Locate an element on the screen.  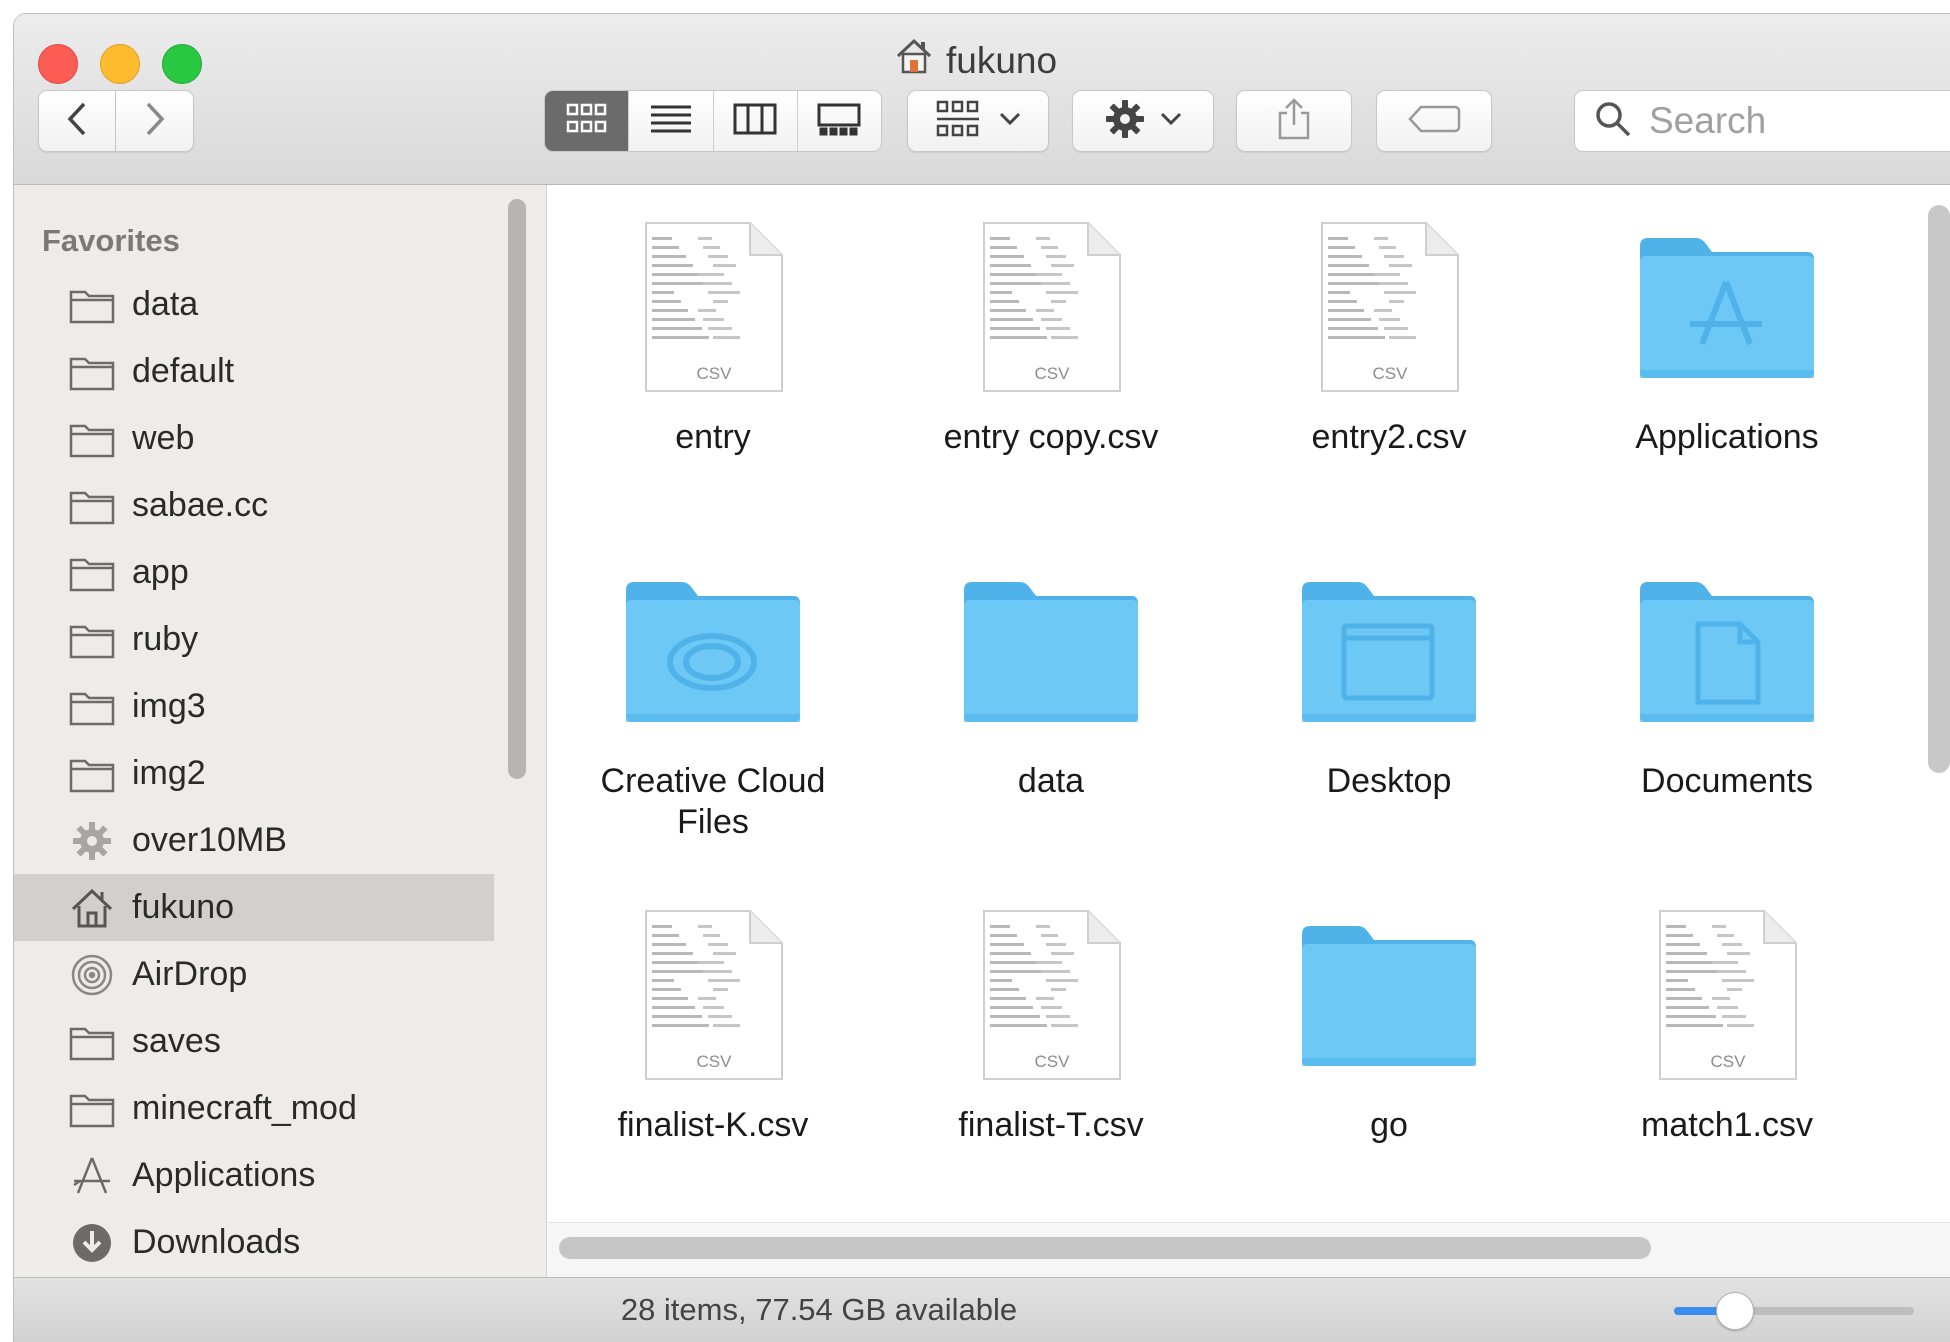
file-item: Creative Cloud Files is located at coordinates (713, 716).